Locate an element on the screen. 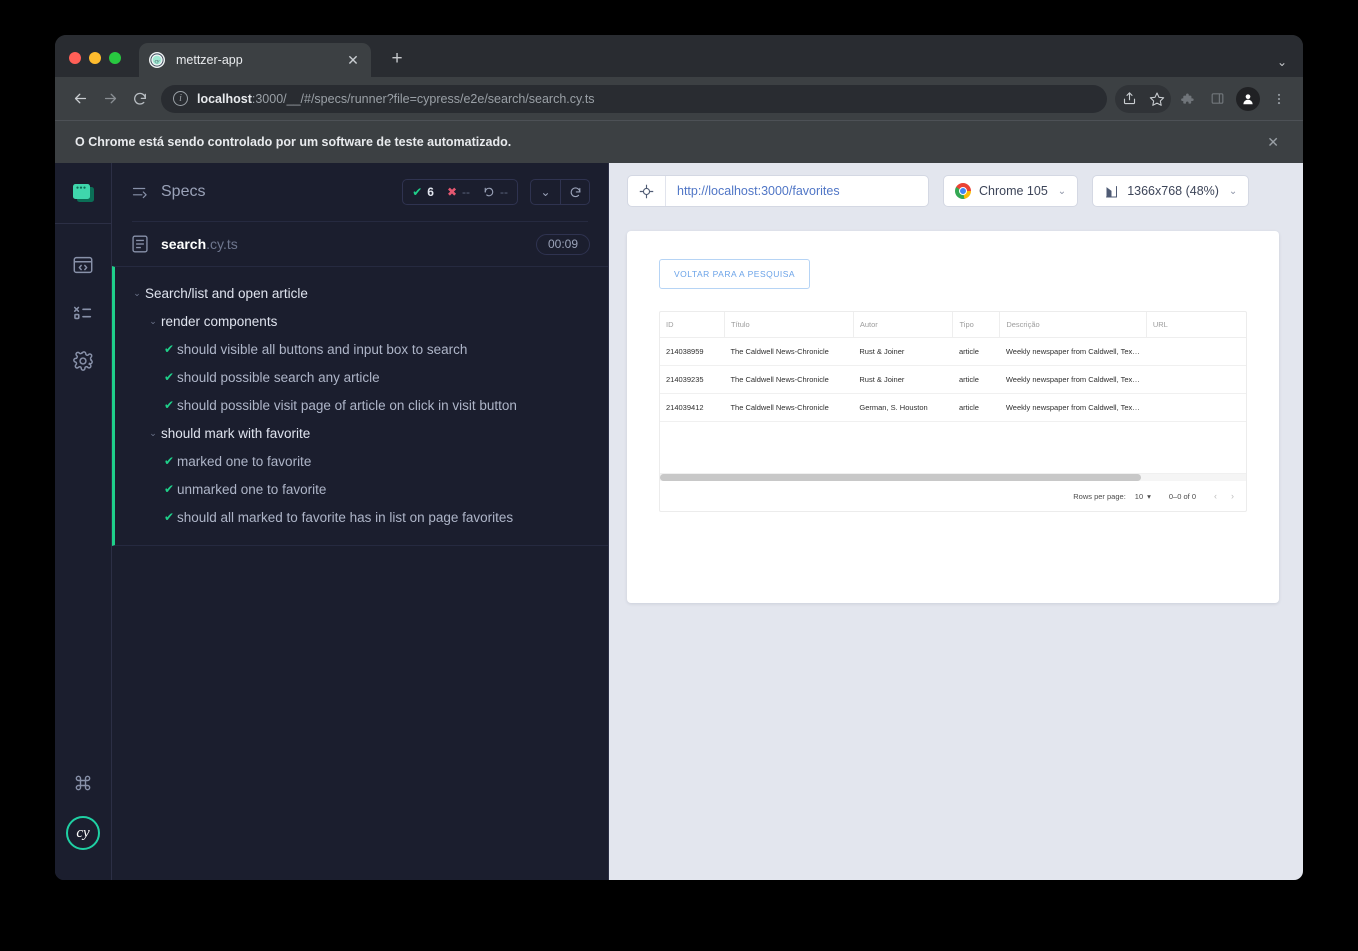  notice-close-icon: ✕ is located at coordinates (1273, 142).